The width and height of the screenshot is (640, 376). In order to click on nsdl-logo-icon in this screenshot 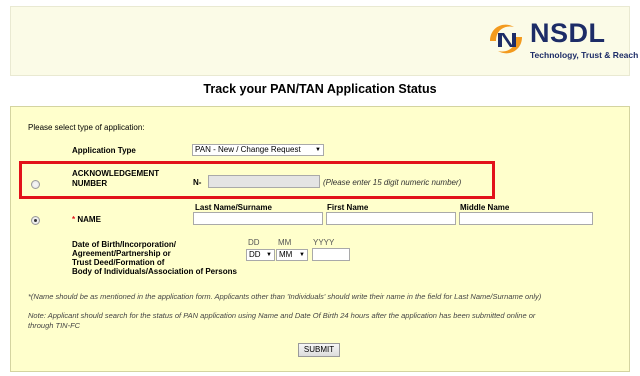, I will do `click(506, 39)`.